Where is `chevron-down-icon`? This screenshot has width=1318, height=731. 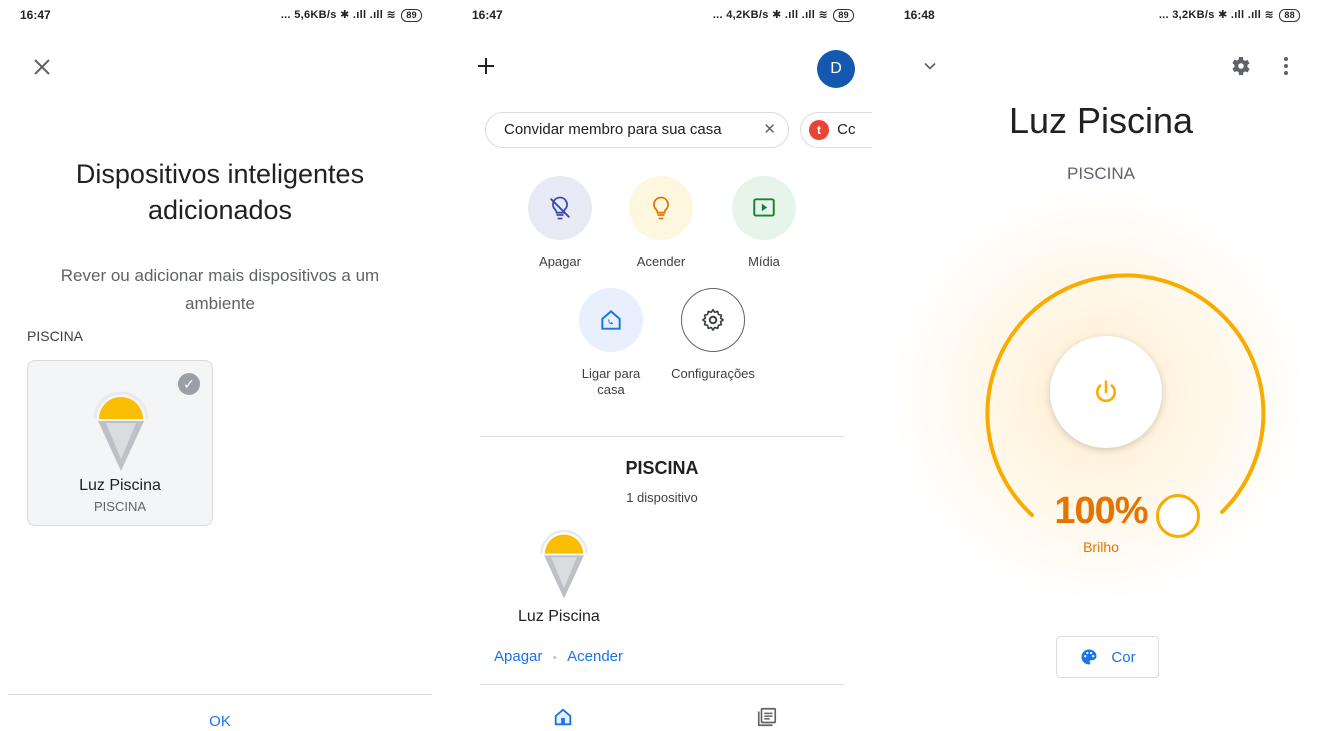 chevron-down-icon is located at coordinates (930, 68).